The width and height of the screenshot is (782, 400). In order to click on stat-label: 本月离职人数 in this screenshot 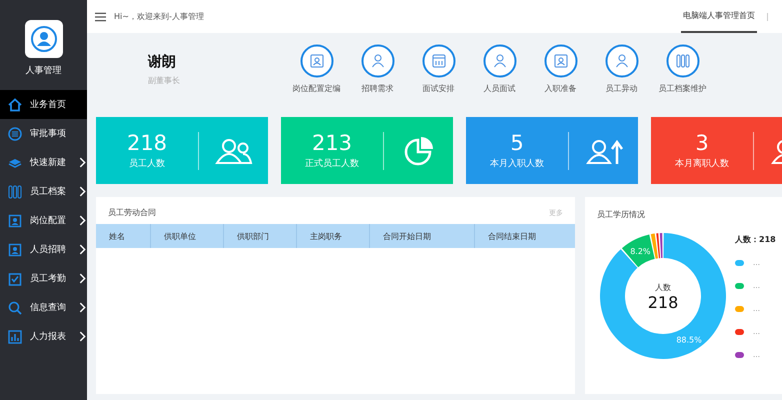, I will do `click(702, 164)`.